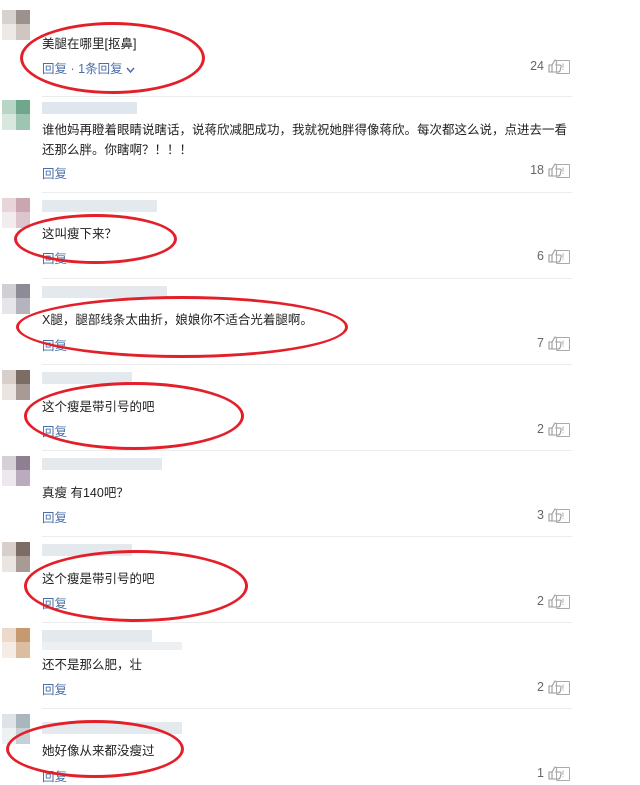  Describe the element at coordinates (85, 493) in the screenshot. I see `comment-text: 真瘦 有140吧？` at that location.